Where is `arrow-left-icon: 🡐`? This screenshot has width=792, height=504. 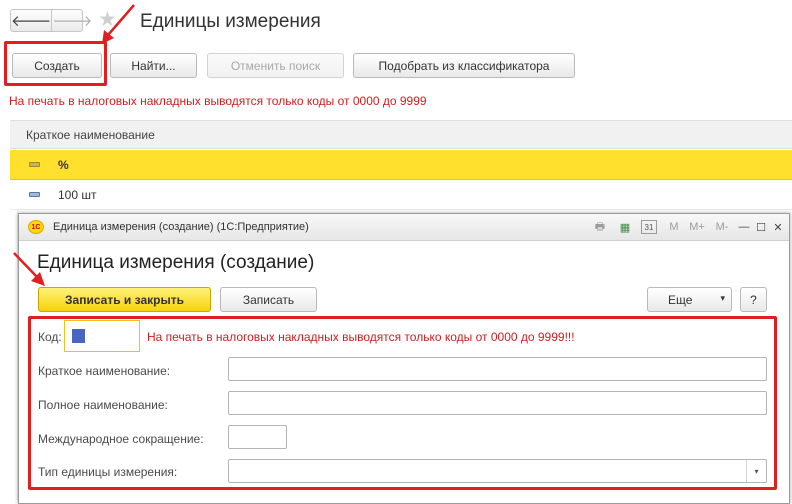
arrow-left-icon: 🡐 is located at coordinates (31, 20).